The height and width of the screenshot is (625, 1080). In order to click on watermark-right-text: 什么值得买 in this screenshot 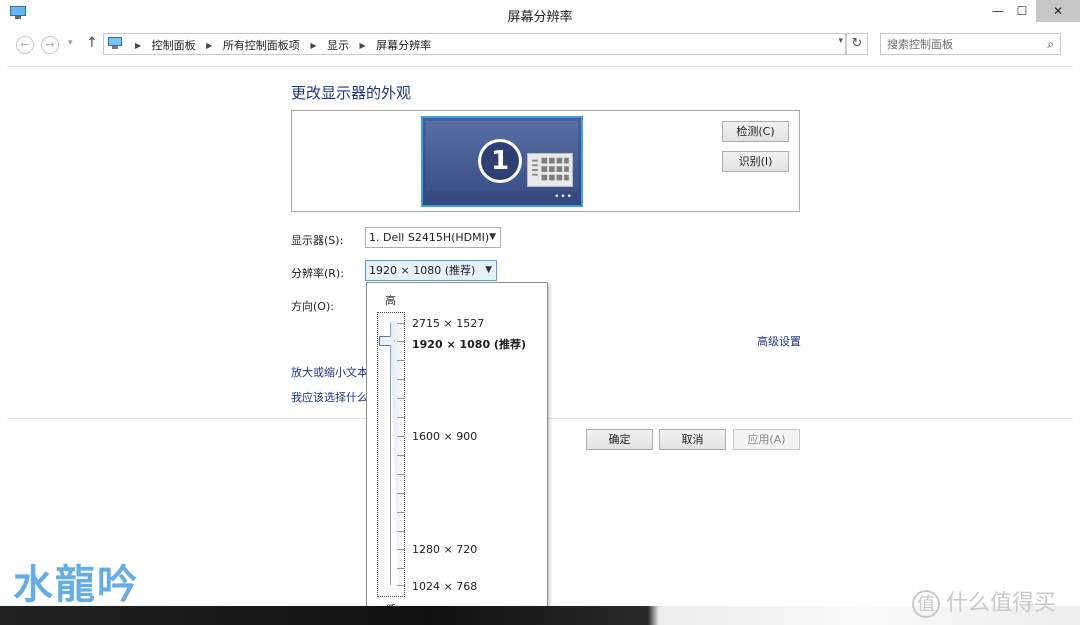, I will do `click(1001, 603)`.